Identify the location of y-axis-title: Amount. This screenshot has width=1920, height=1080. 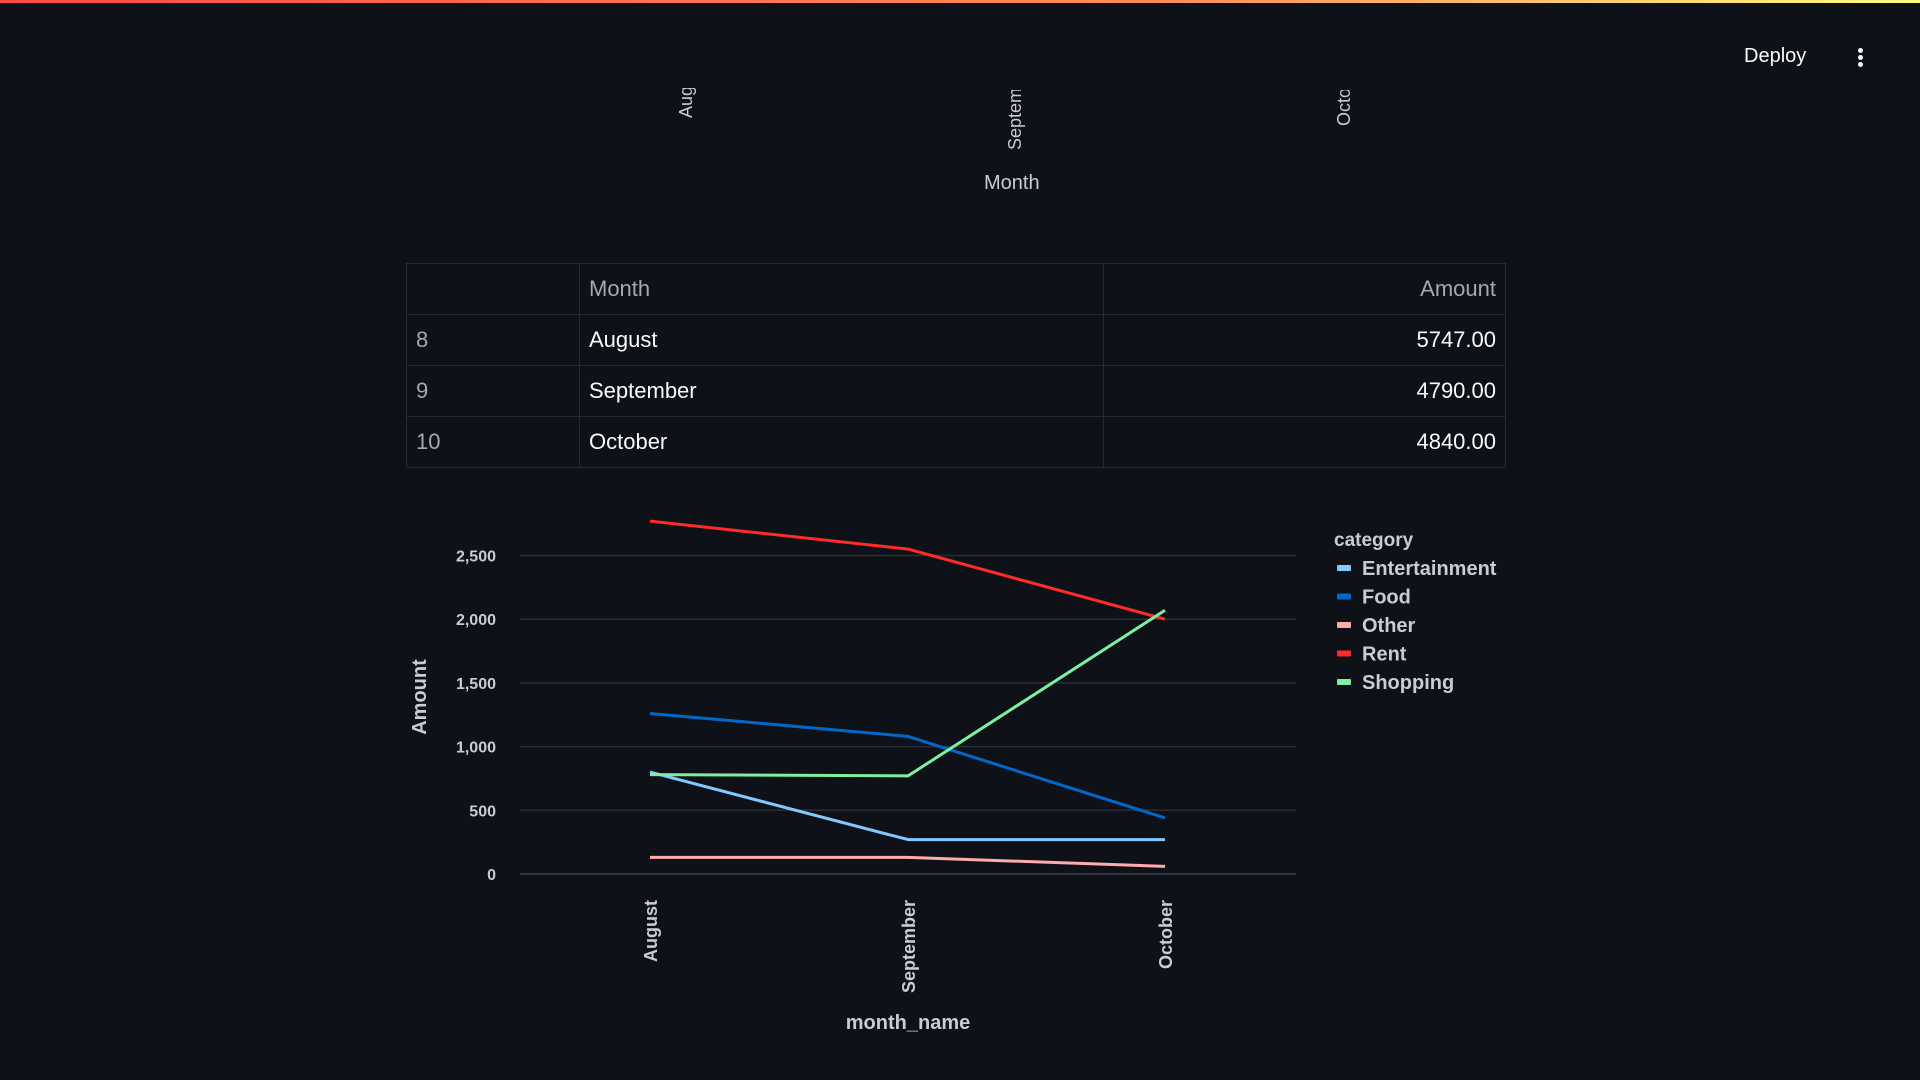
(420, 697).